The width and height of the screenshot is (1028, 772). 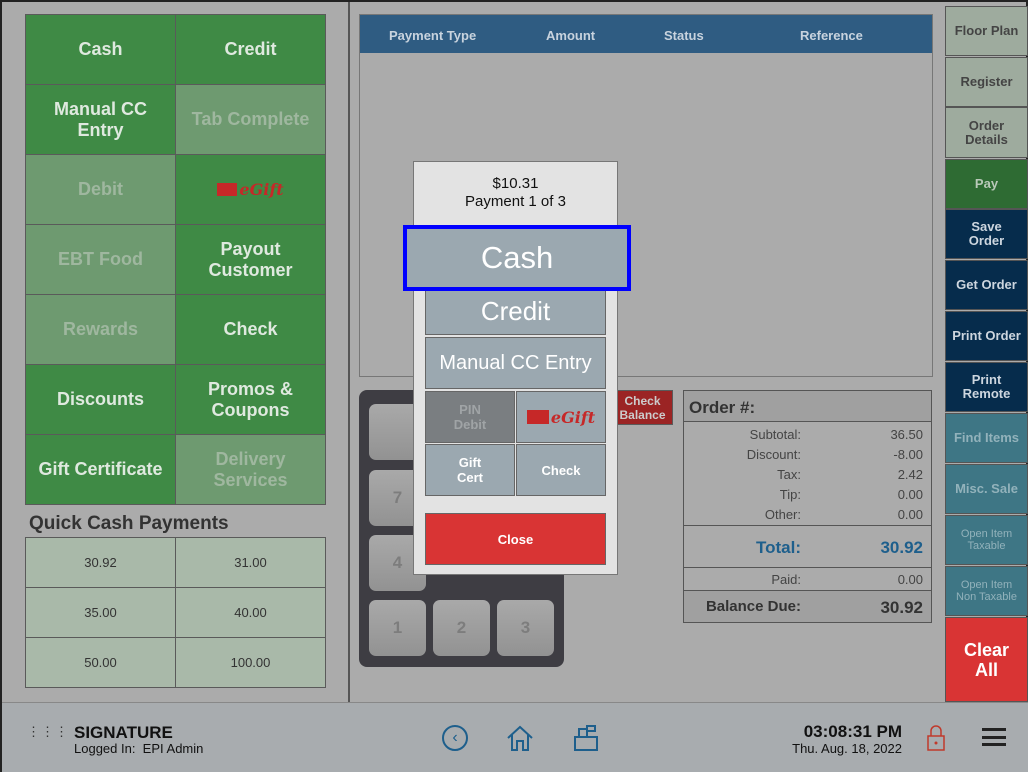 I want to click on modal-pin-debit-button: PIN Debit, so click(x=470, y=417).